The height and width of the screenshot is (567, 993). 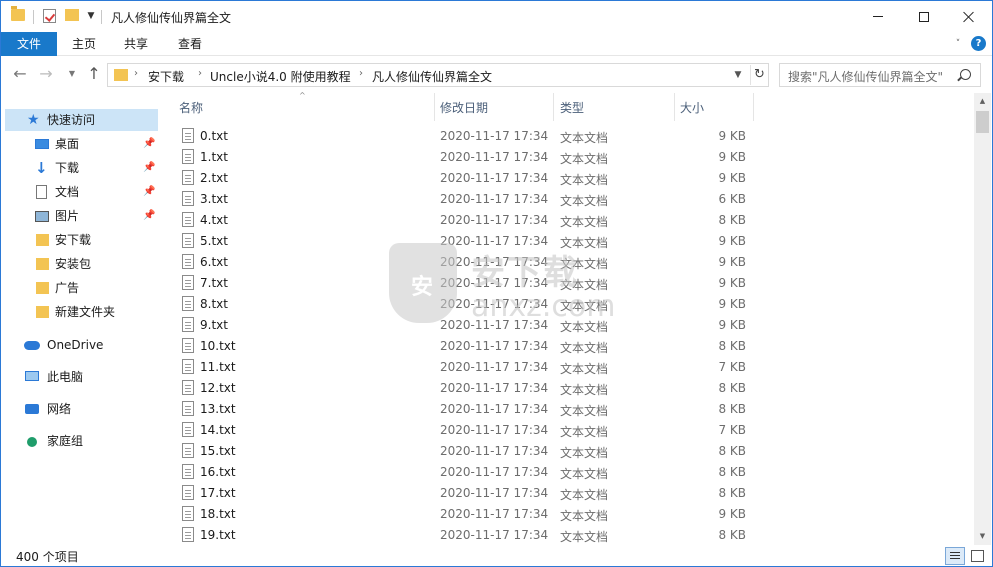 I want to click on file-name: 1.txt, so click(x=214, y=157).